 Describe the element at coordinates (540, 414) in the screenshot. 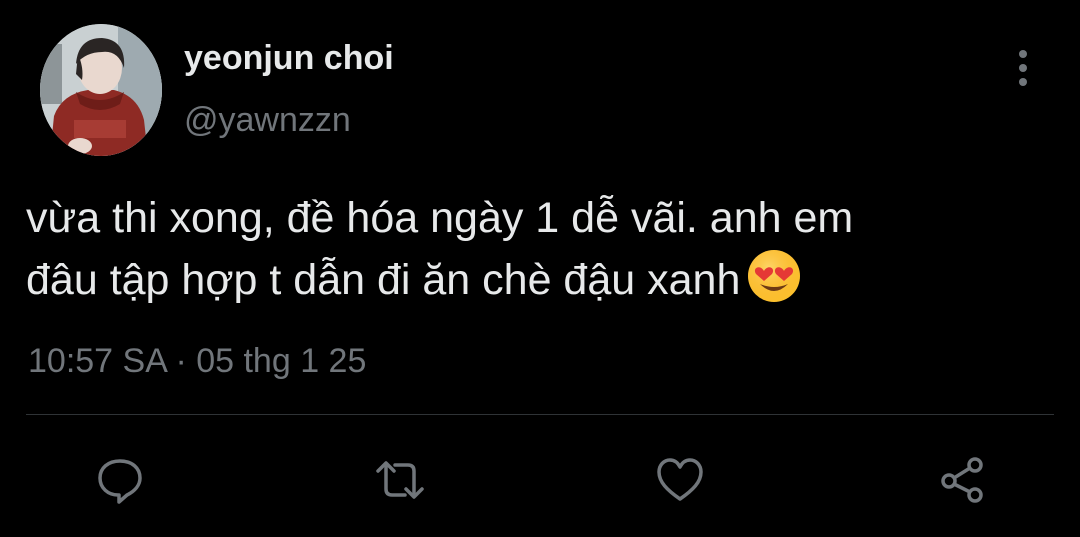

I see `divider` at that location.